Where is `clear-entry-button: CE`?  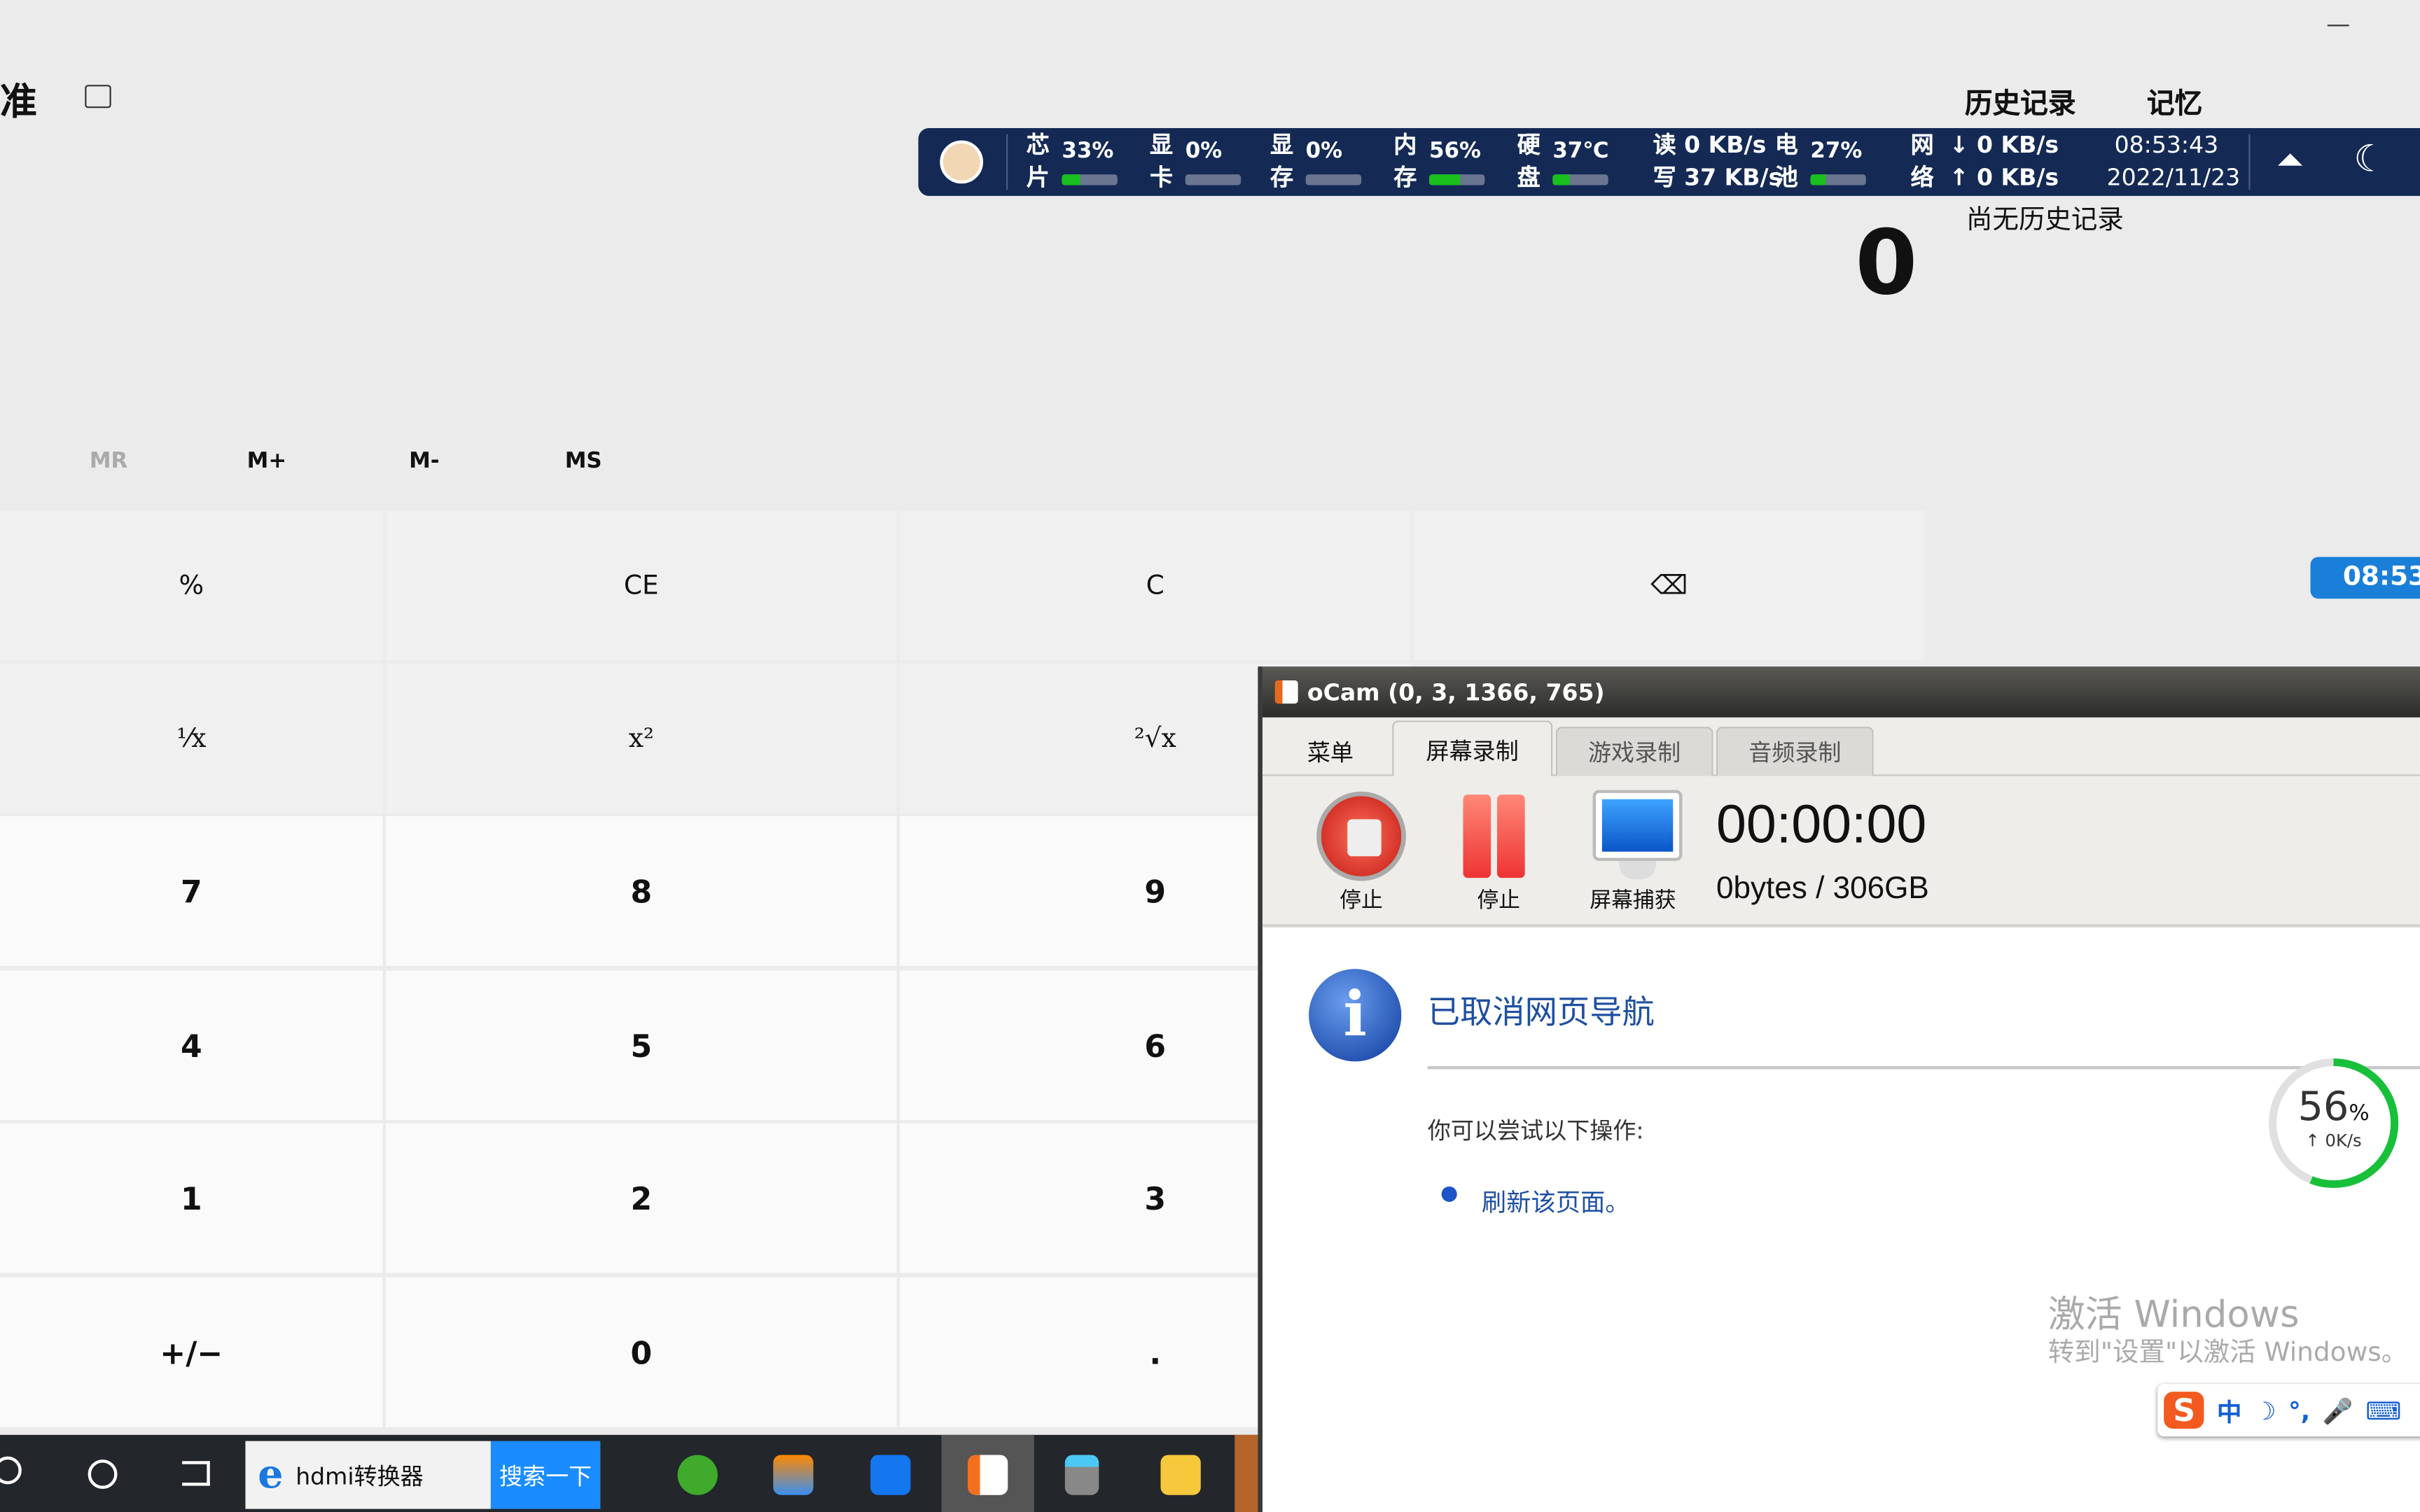 clear-entry-button: CE is located at coordinates (641, 585).